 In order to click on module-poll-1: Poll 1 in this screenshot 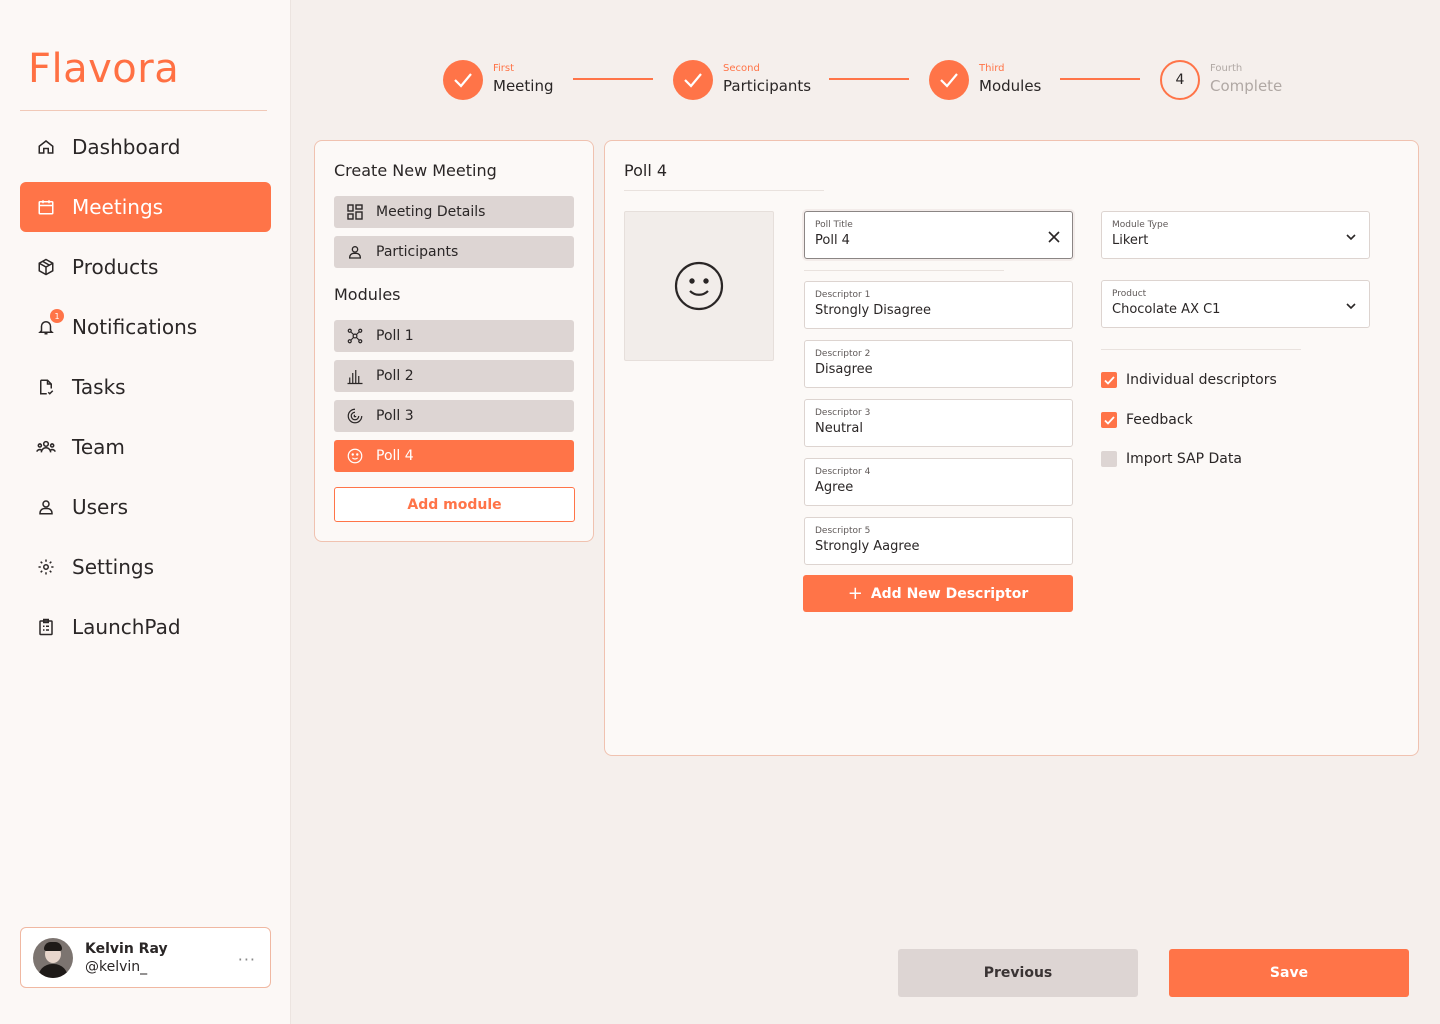, I will do `click(454, 336)`.